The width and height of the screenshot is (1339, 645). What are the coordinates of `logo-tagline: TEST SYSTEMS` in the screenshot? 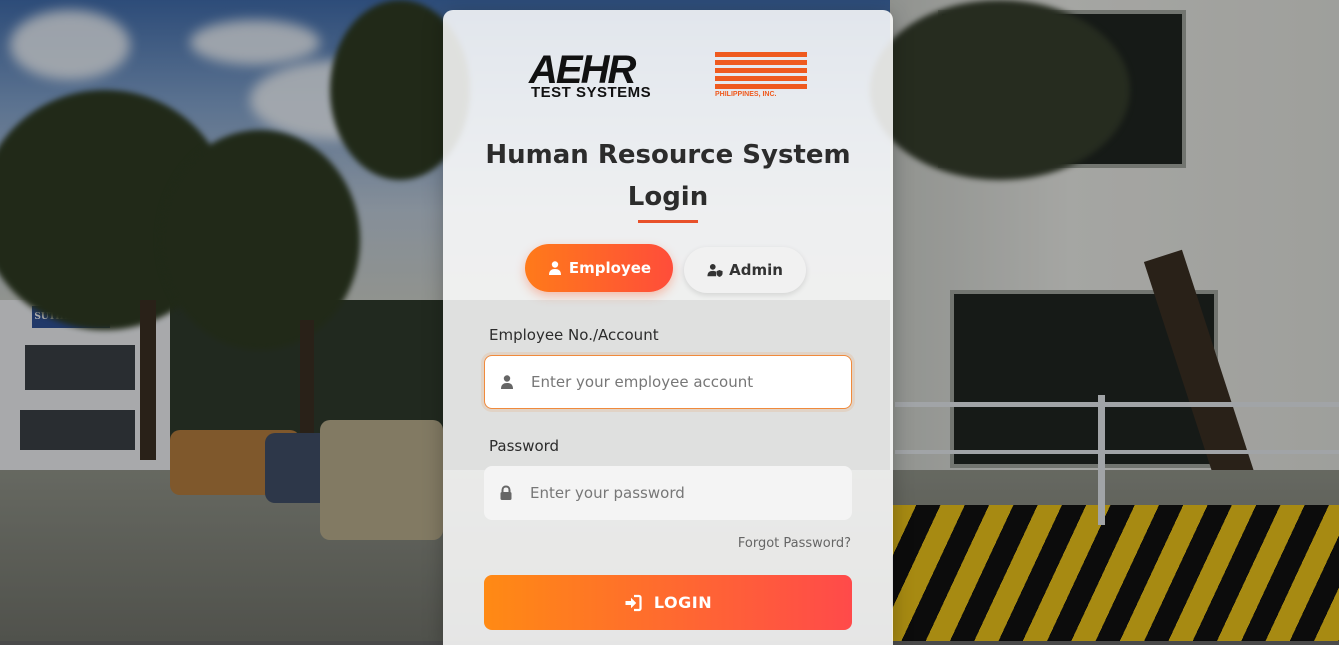 It's located at (591, 92).